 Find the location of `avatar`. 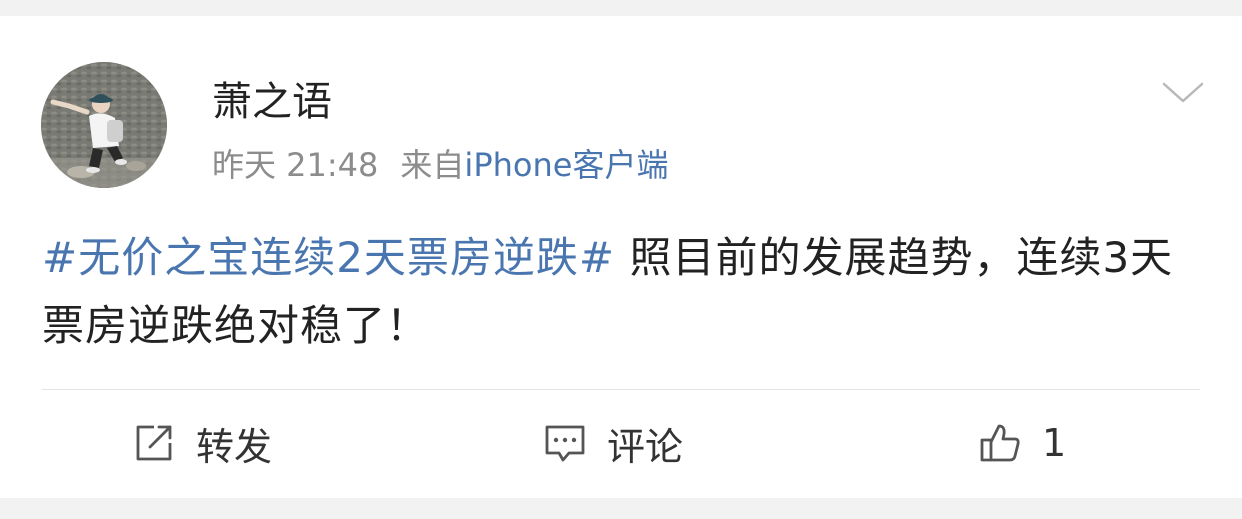

avatar is located at coordinates (104, 125).